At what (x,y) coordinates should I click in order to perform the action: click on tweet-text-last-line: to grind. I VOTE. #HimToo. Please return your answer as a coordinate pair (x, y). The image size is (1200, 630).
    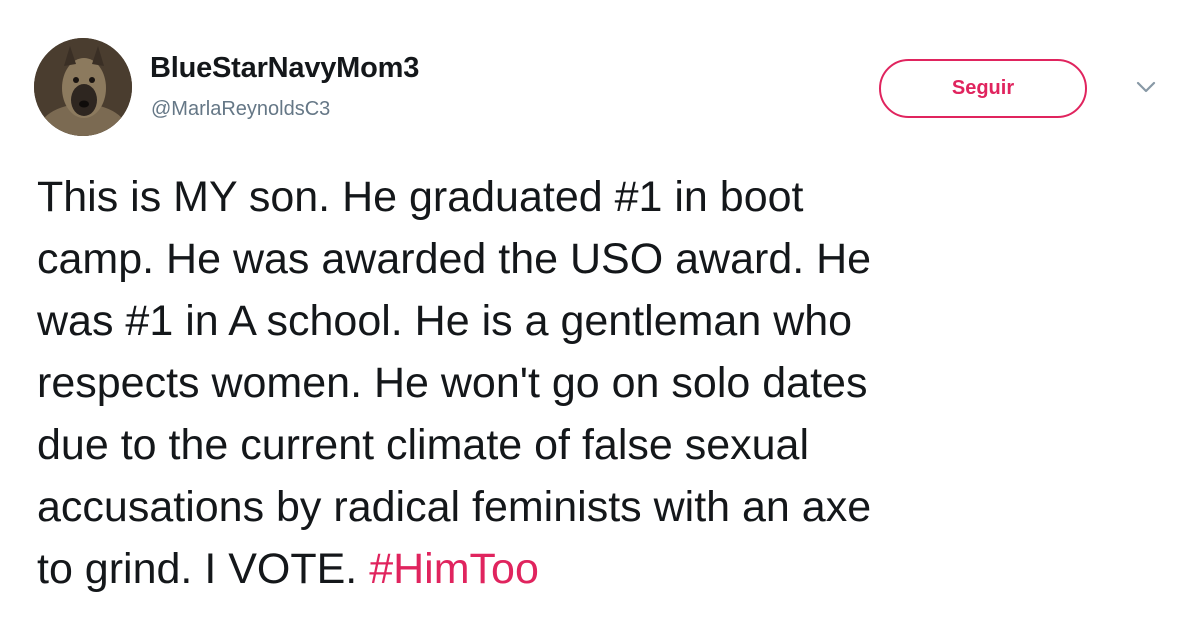
    Looking at the image, I should click on (607, 569).